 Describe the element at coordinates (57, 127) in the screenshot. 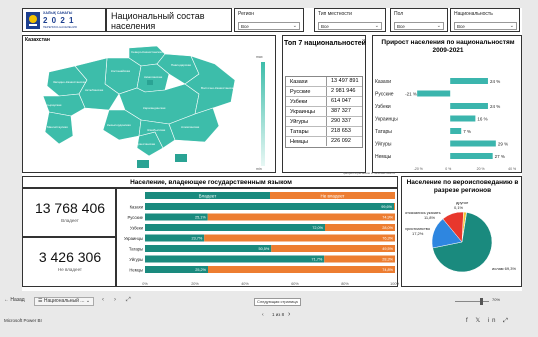

I see `map-label: Мангистауская` at that location.